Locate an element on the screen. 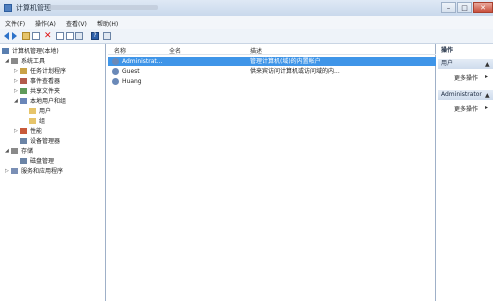 Image resolution: width=493 pixels, height=301 pixels. user-row: Administrat... 管理计算机(域)的内置帐户 is located at coordinates (272, 61).